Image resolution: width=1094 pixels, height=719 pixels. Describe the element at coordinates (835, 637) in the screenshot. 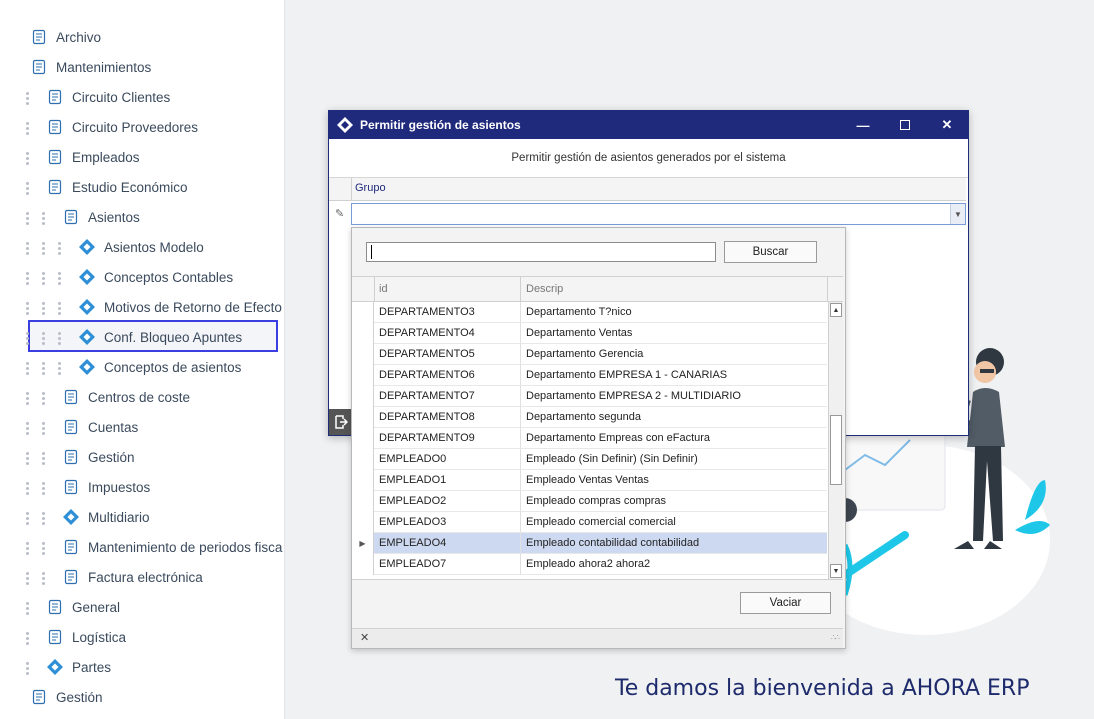

I see `resize-grip-icon: ∴∴` at that location.